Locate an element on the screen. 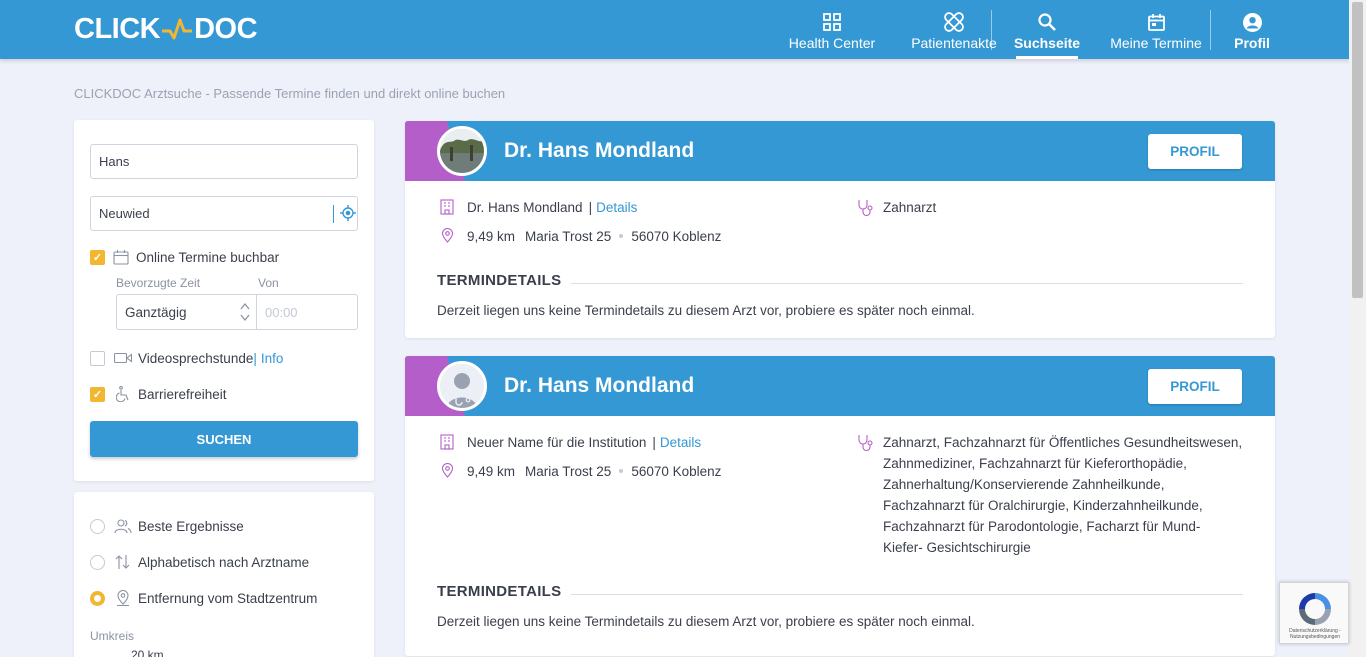  nav-suchseite-label: Suchseite is located at coordinates (1047, 43).